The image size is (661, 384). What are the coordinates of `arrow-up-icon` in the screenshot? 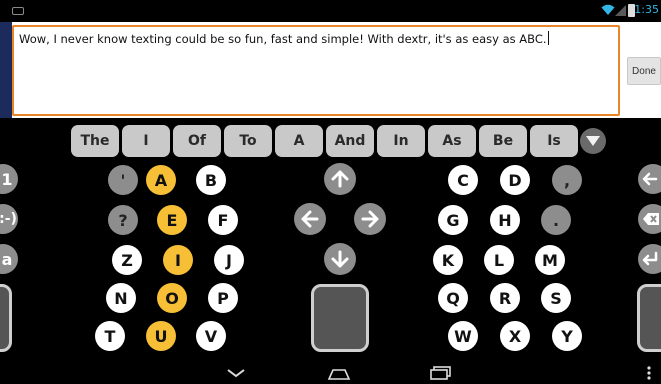 It's located at (340, 179).